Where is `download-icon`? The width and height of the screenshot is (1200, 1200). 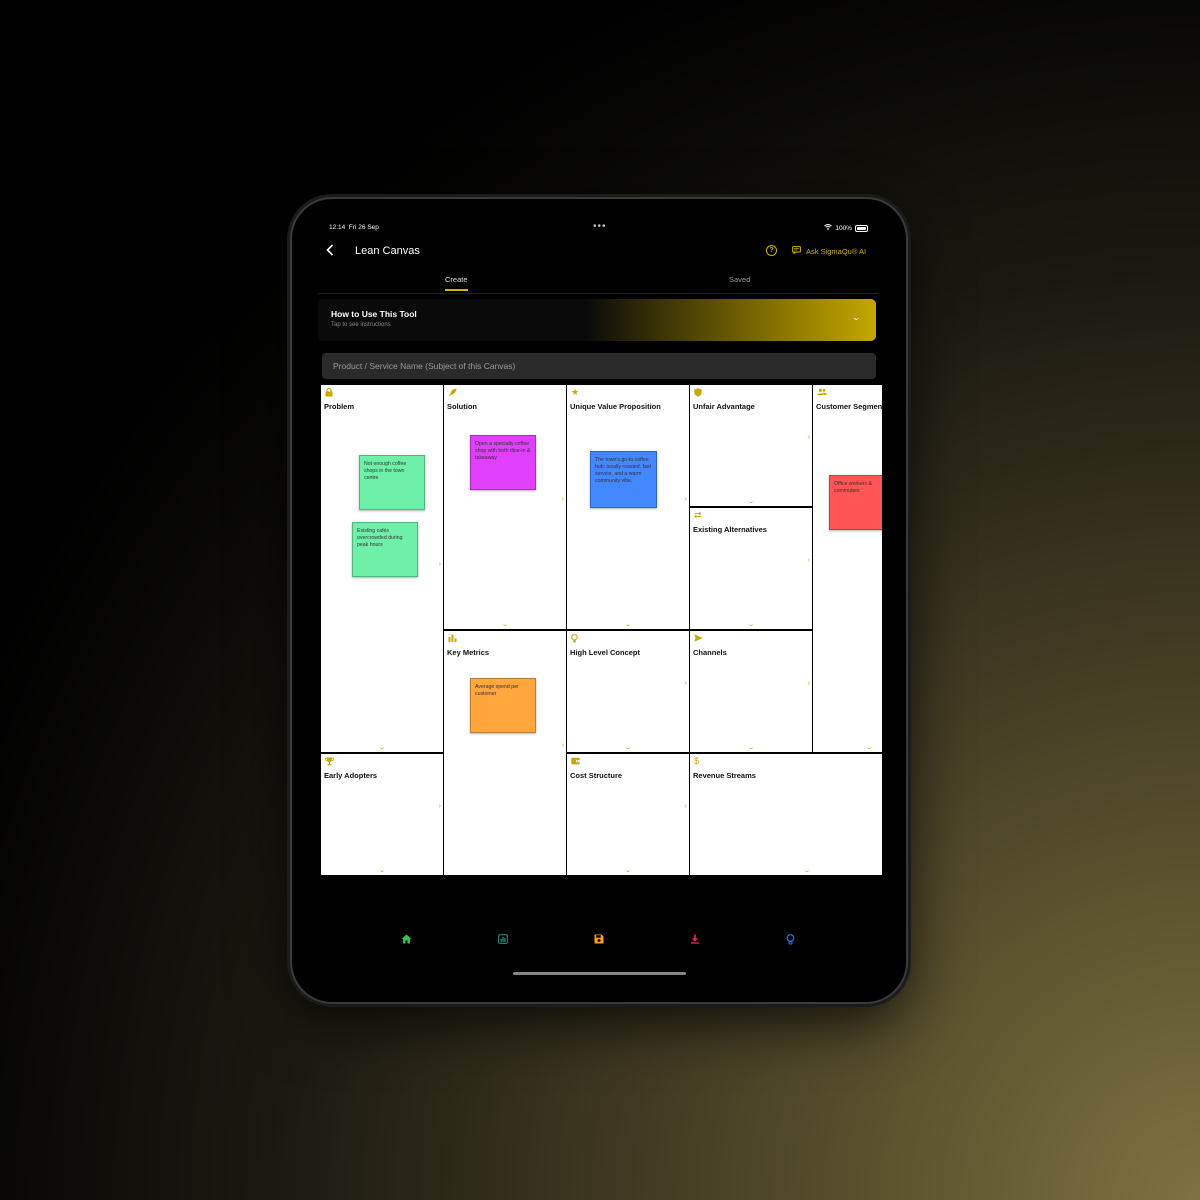
download-icon is located at coordinates (695, 940).